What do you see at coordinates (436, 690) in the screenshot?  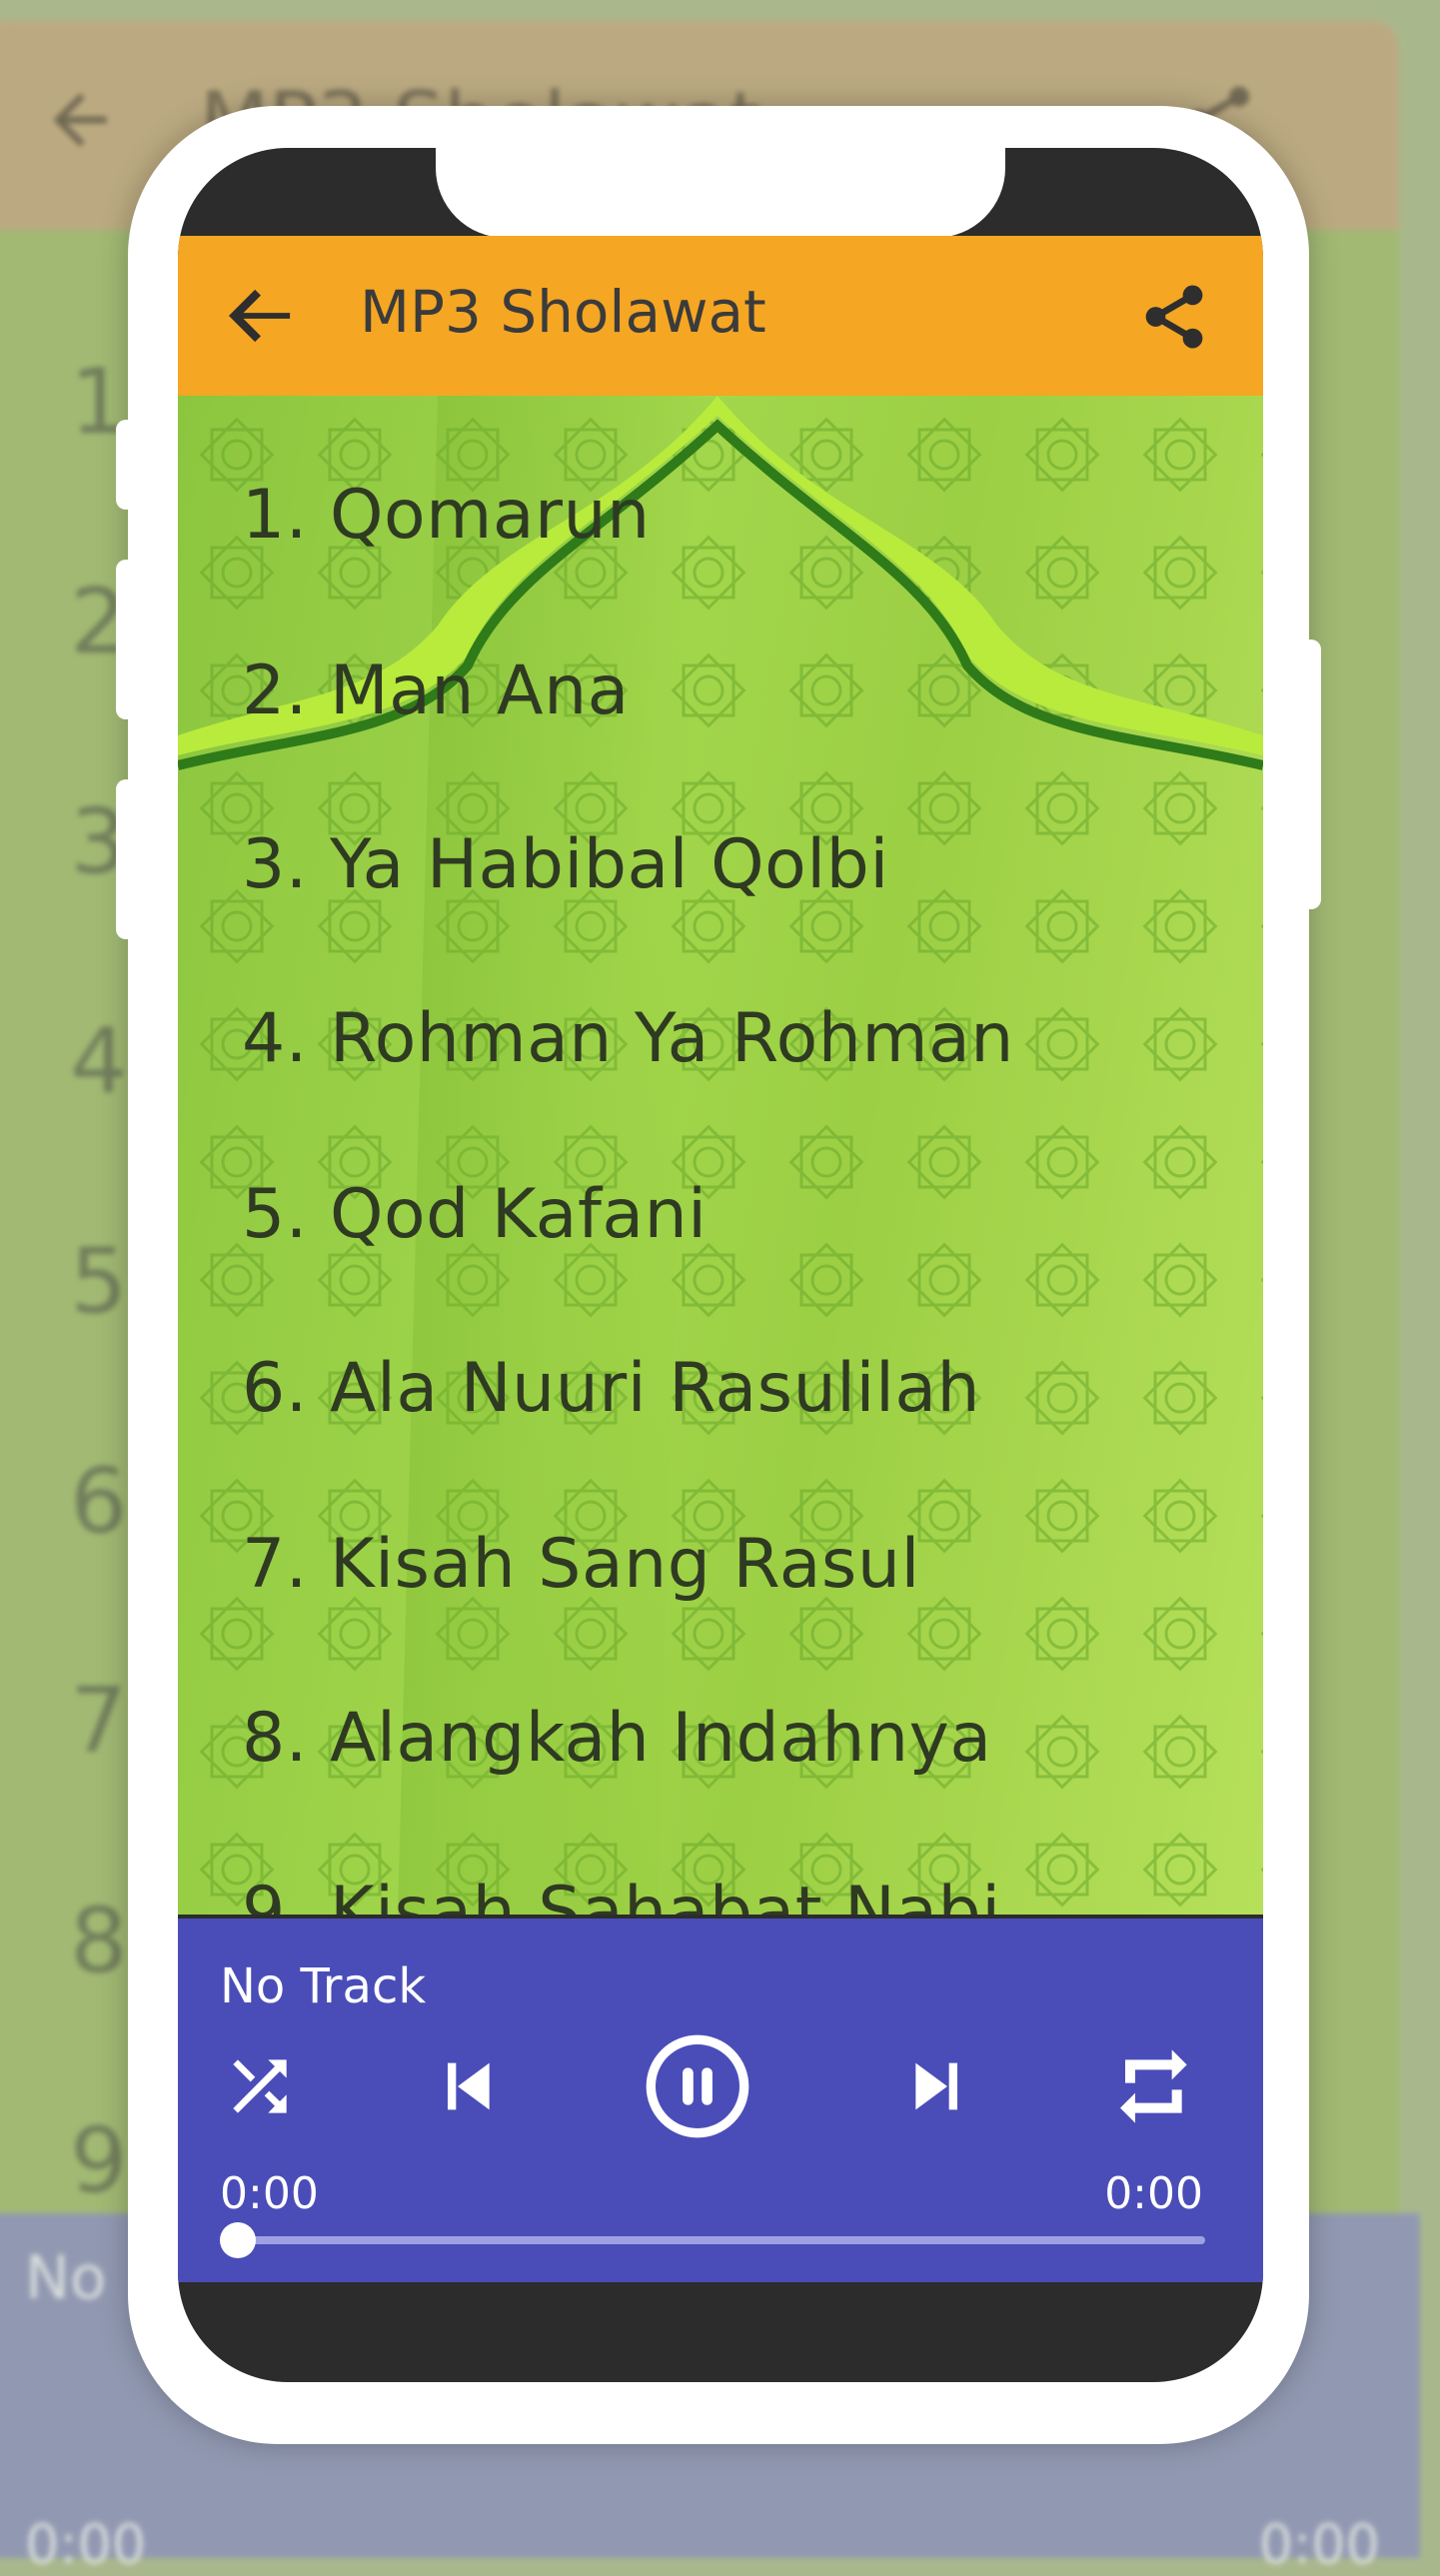 I see `list-item: 2. Man Ana` at bounding box center [436, 690].